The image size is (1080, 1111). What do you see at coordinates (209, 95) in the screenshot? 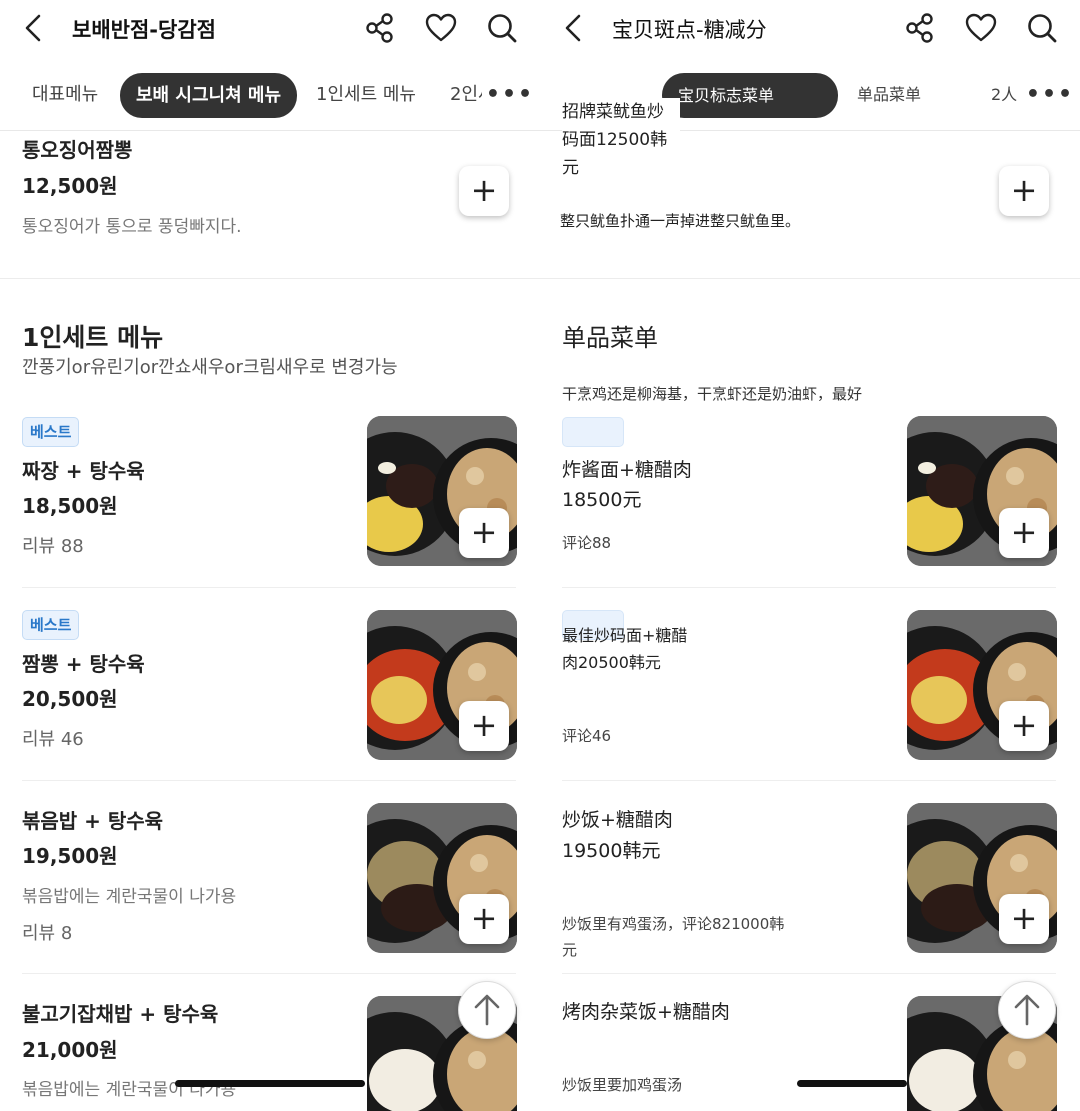
I see `tab-signature-menu: 보배 시그니쳐 메뉴` at bounding box center [209, 95].